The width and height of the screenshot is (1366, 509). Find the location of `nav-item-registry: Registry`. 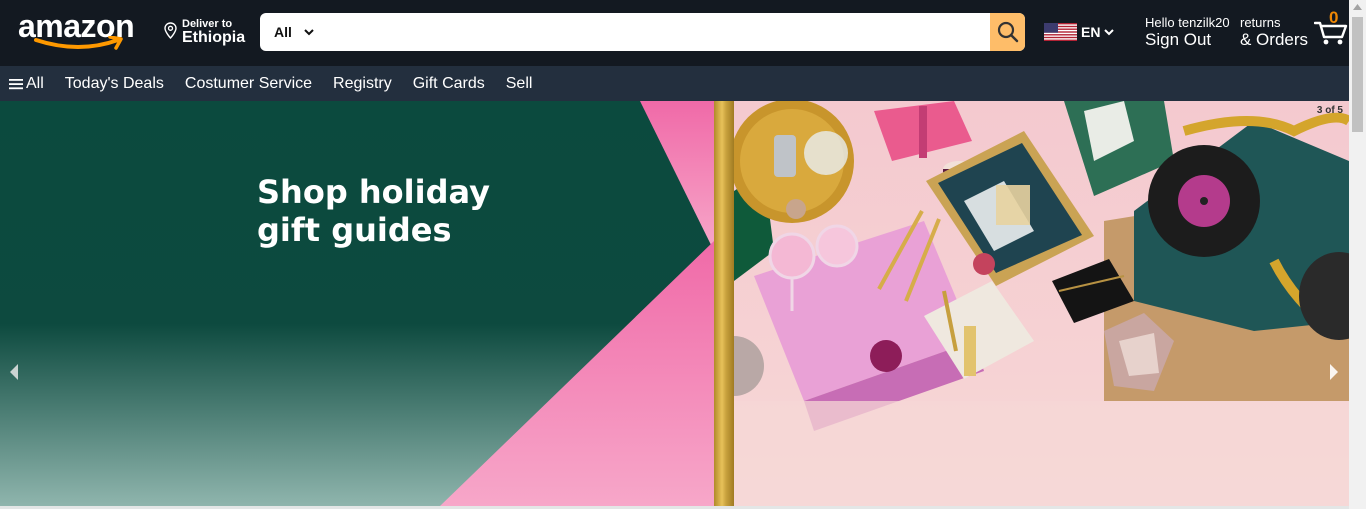

nav-item-registry: Registry is located at coordinates (362, 84).